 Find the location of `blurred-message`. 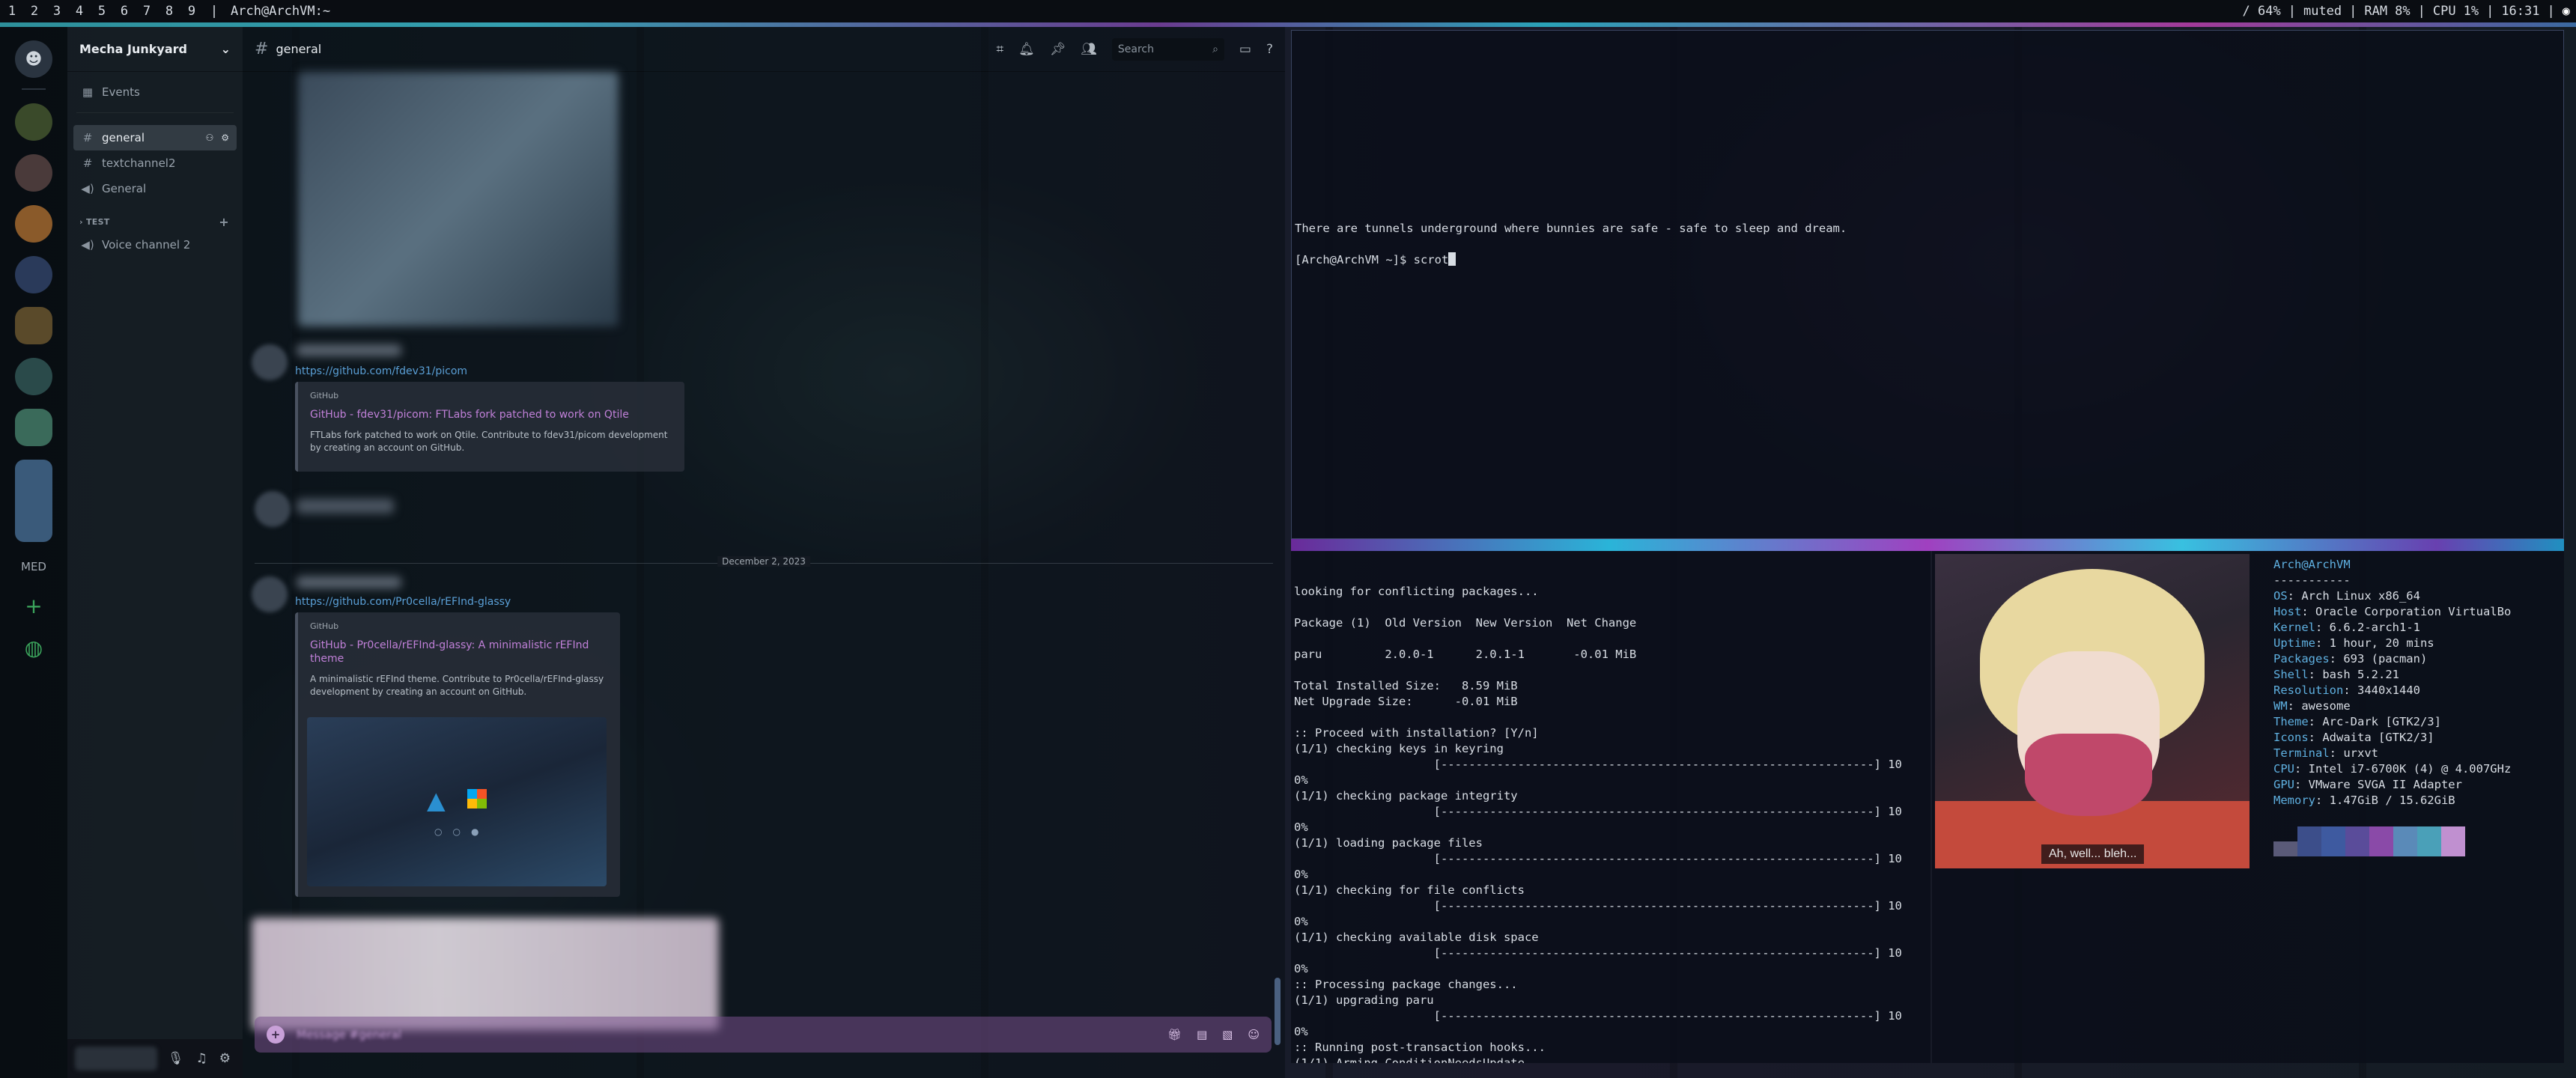

blurred-message is located at coordinates (345, 506).